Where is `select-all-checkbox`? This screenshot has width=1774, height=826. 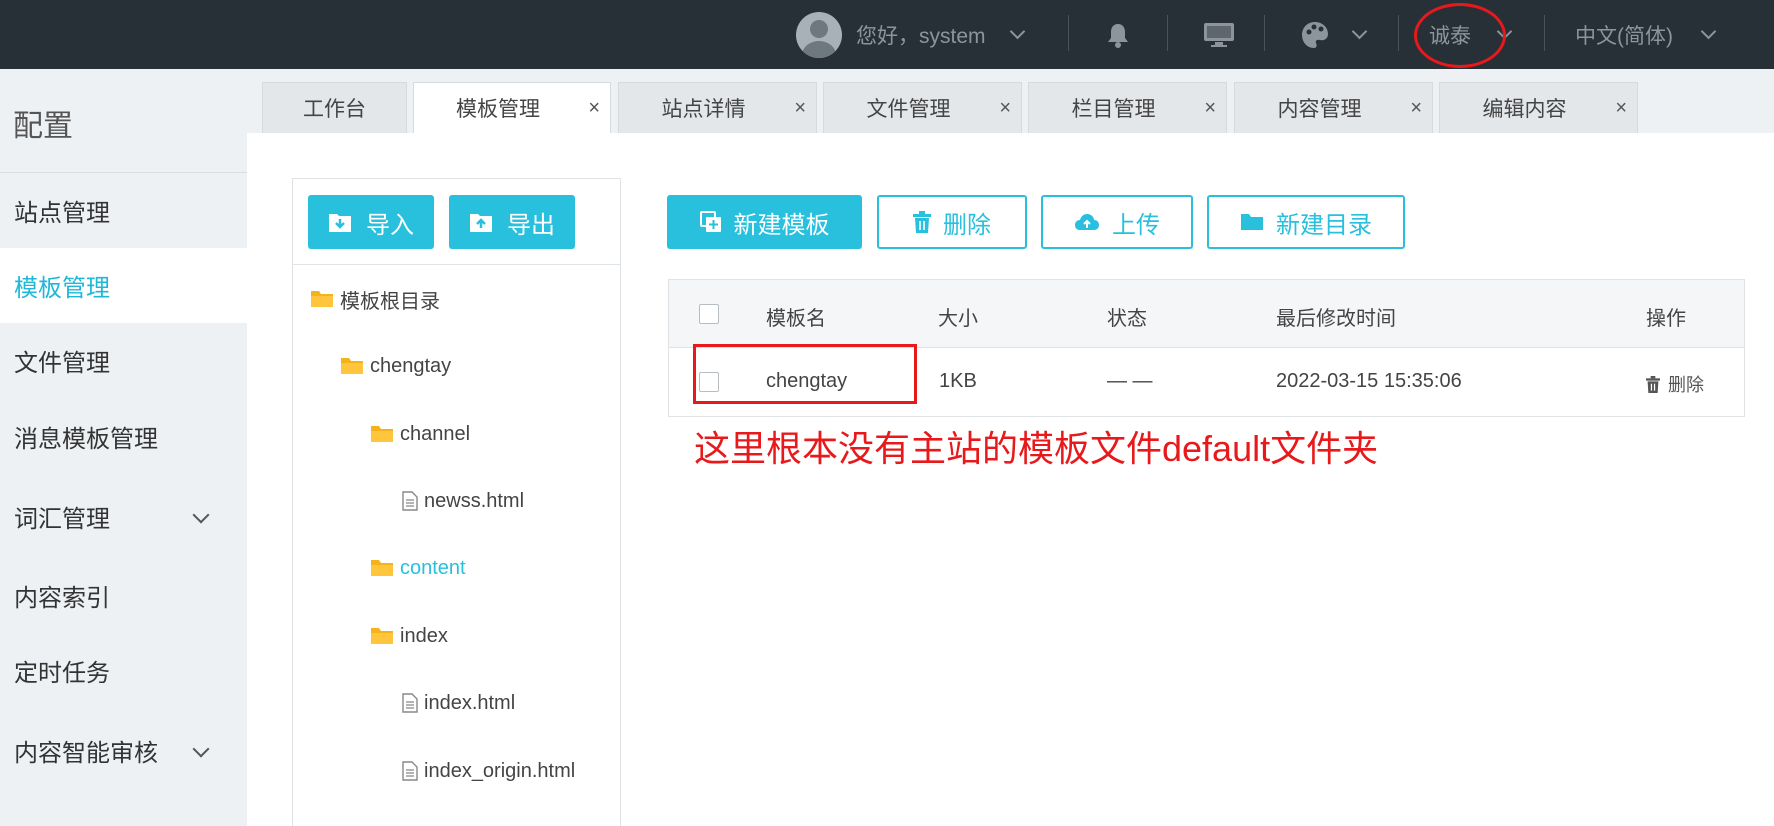 select-all-checkbox is located at coordinates (709, 314).